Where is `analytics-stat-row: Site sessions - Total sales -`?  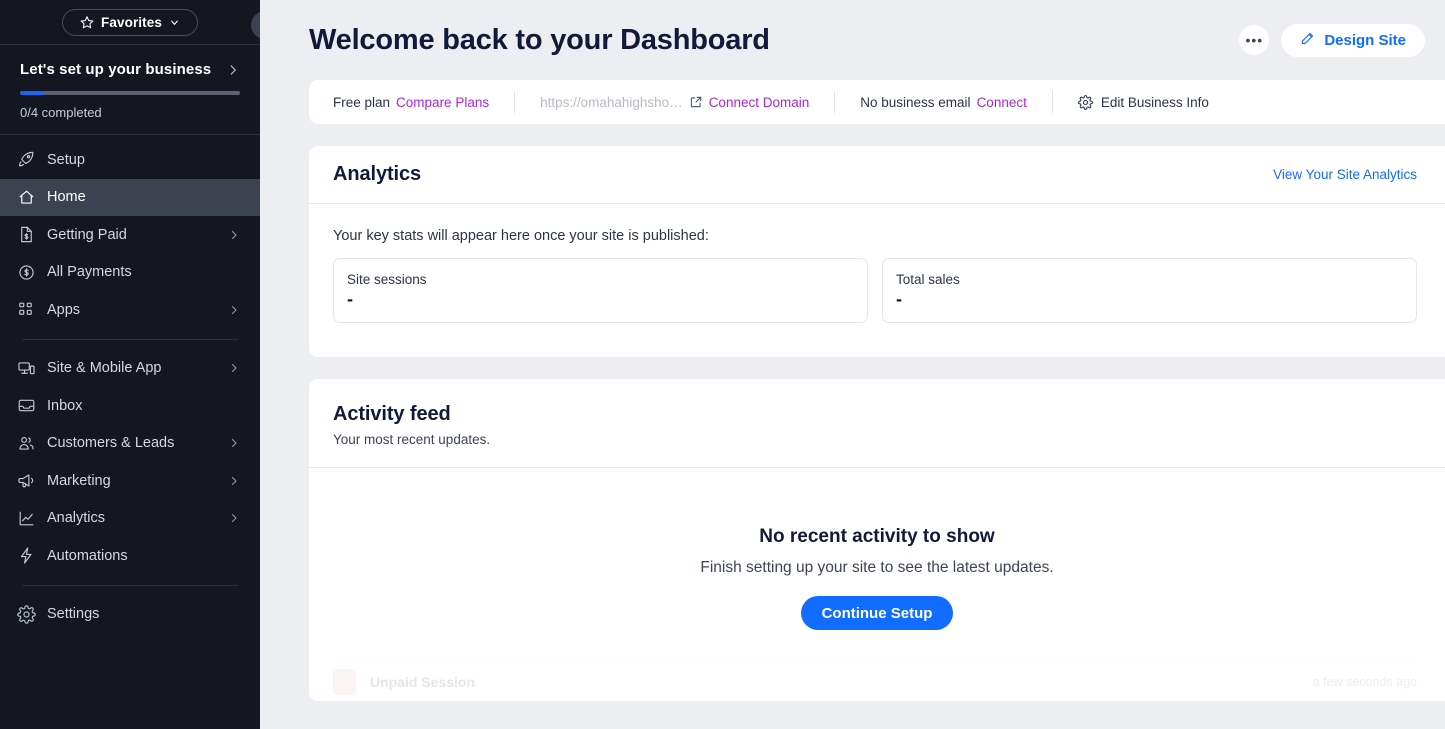
analytics-stat-row: Site sessions - Total sales - is located at coordinates (875, 290).